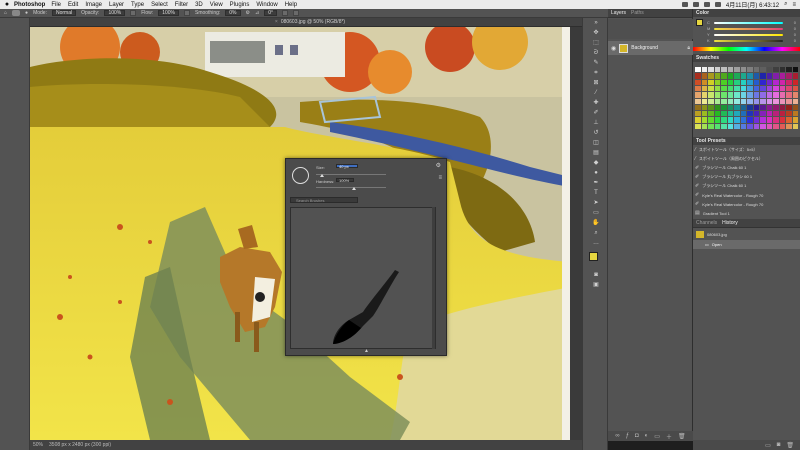  Describe the element at coordinates (38, 445) in the screenshot. I see `zoom-readout: 50%` at that location.